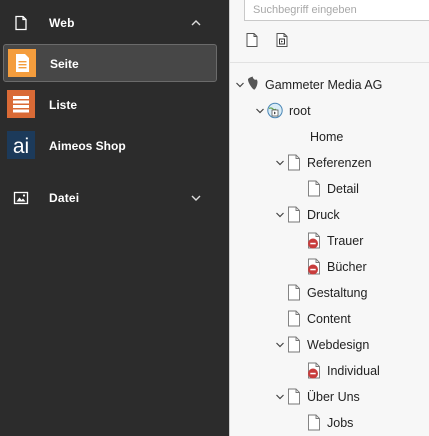 Image resolution: width=429 pixels, height=436 pixels. I want to click on tree-node-label: Individual, so click(353, 371).